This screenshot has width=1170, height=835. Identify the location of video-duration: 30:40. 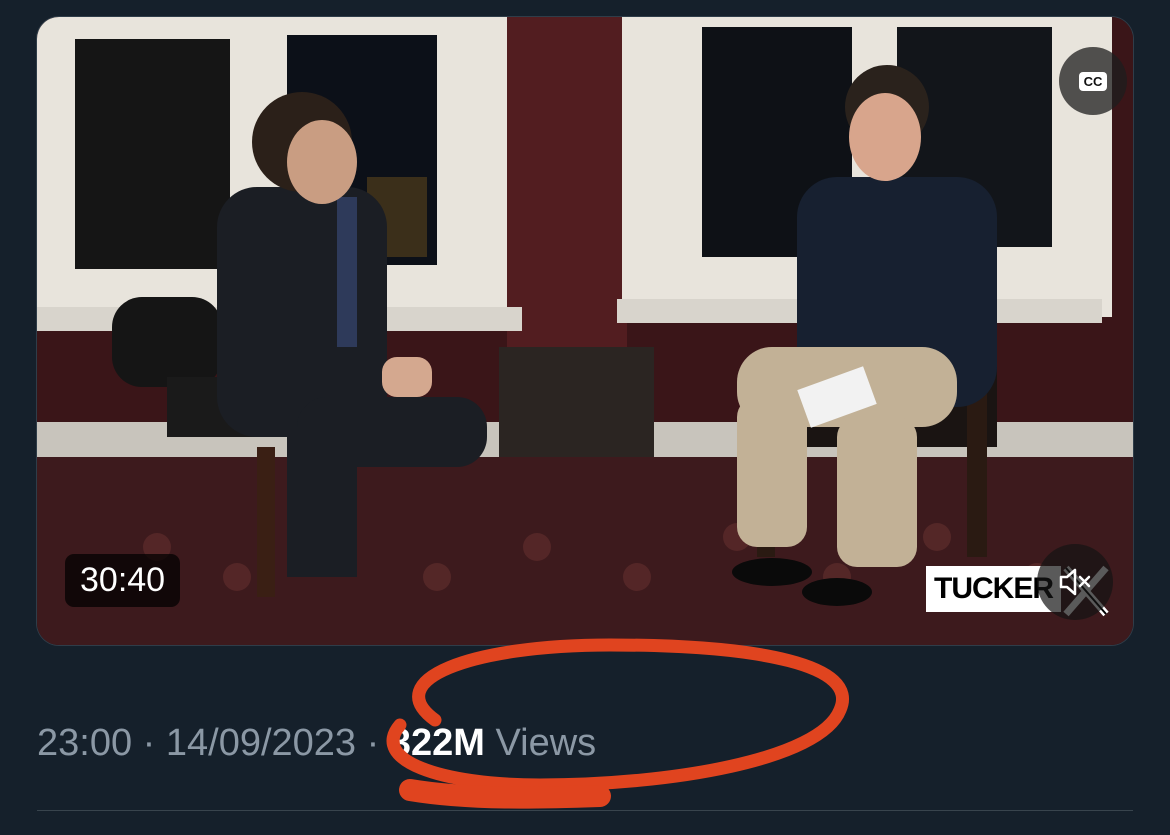
(123, 580).